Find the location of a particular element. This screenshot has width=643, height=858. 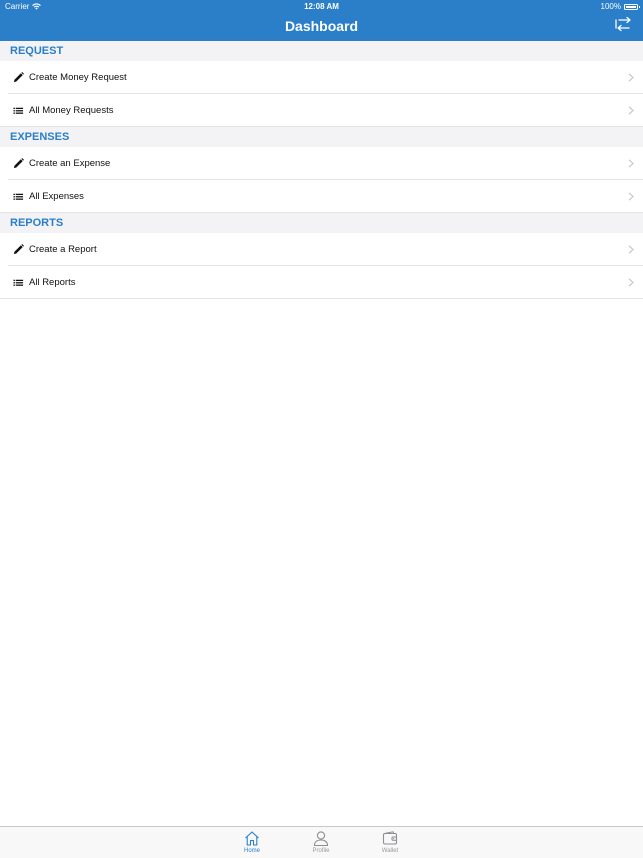

logout-button is located at coordinates (624, 24).